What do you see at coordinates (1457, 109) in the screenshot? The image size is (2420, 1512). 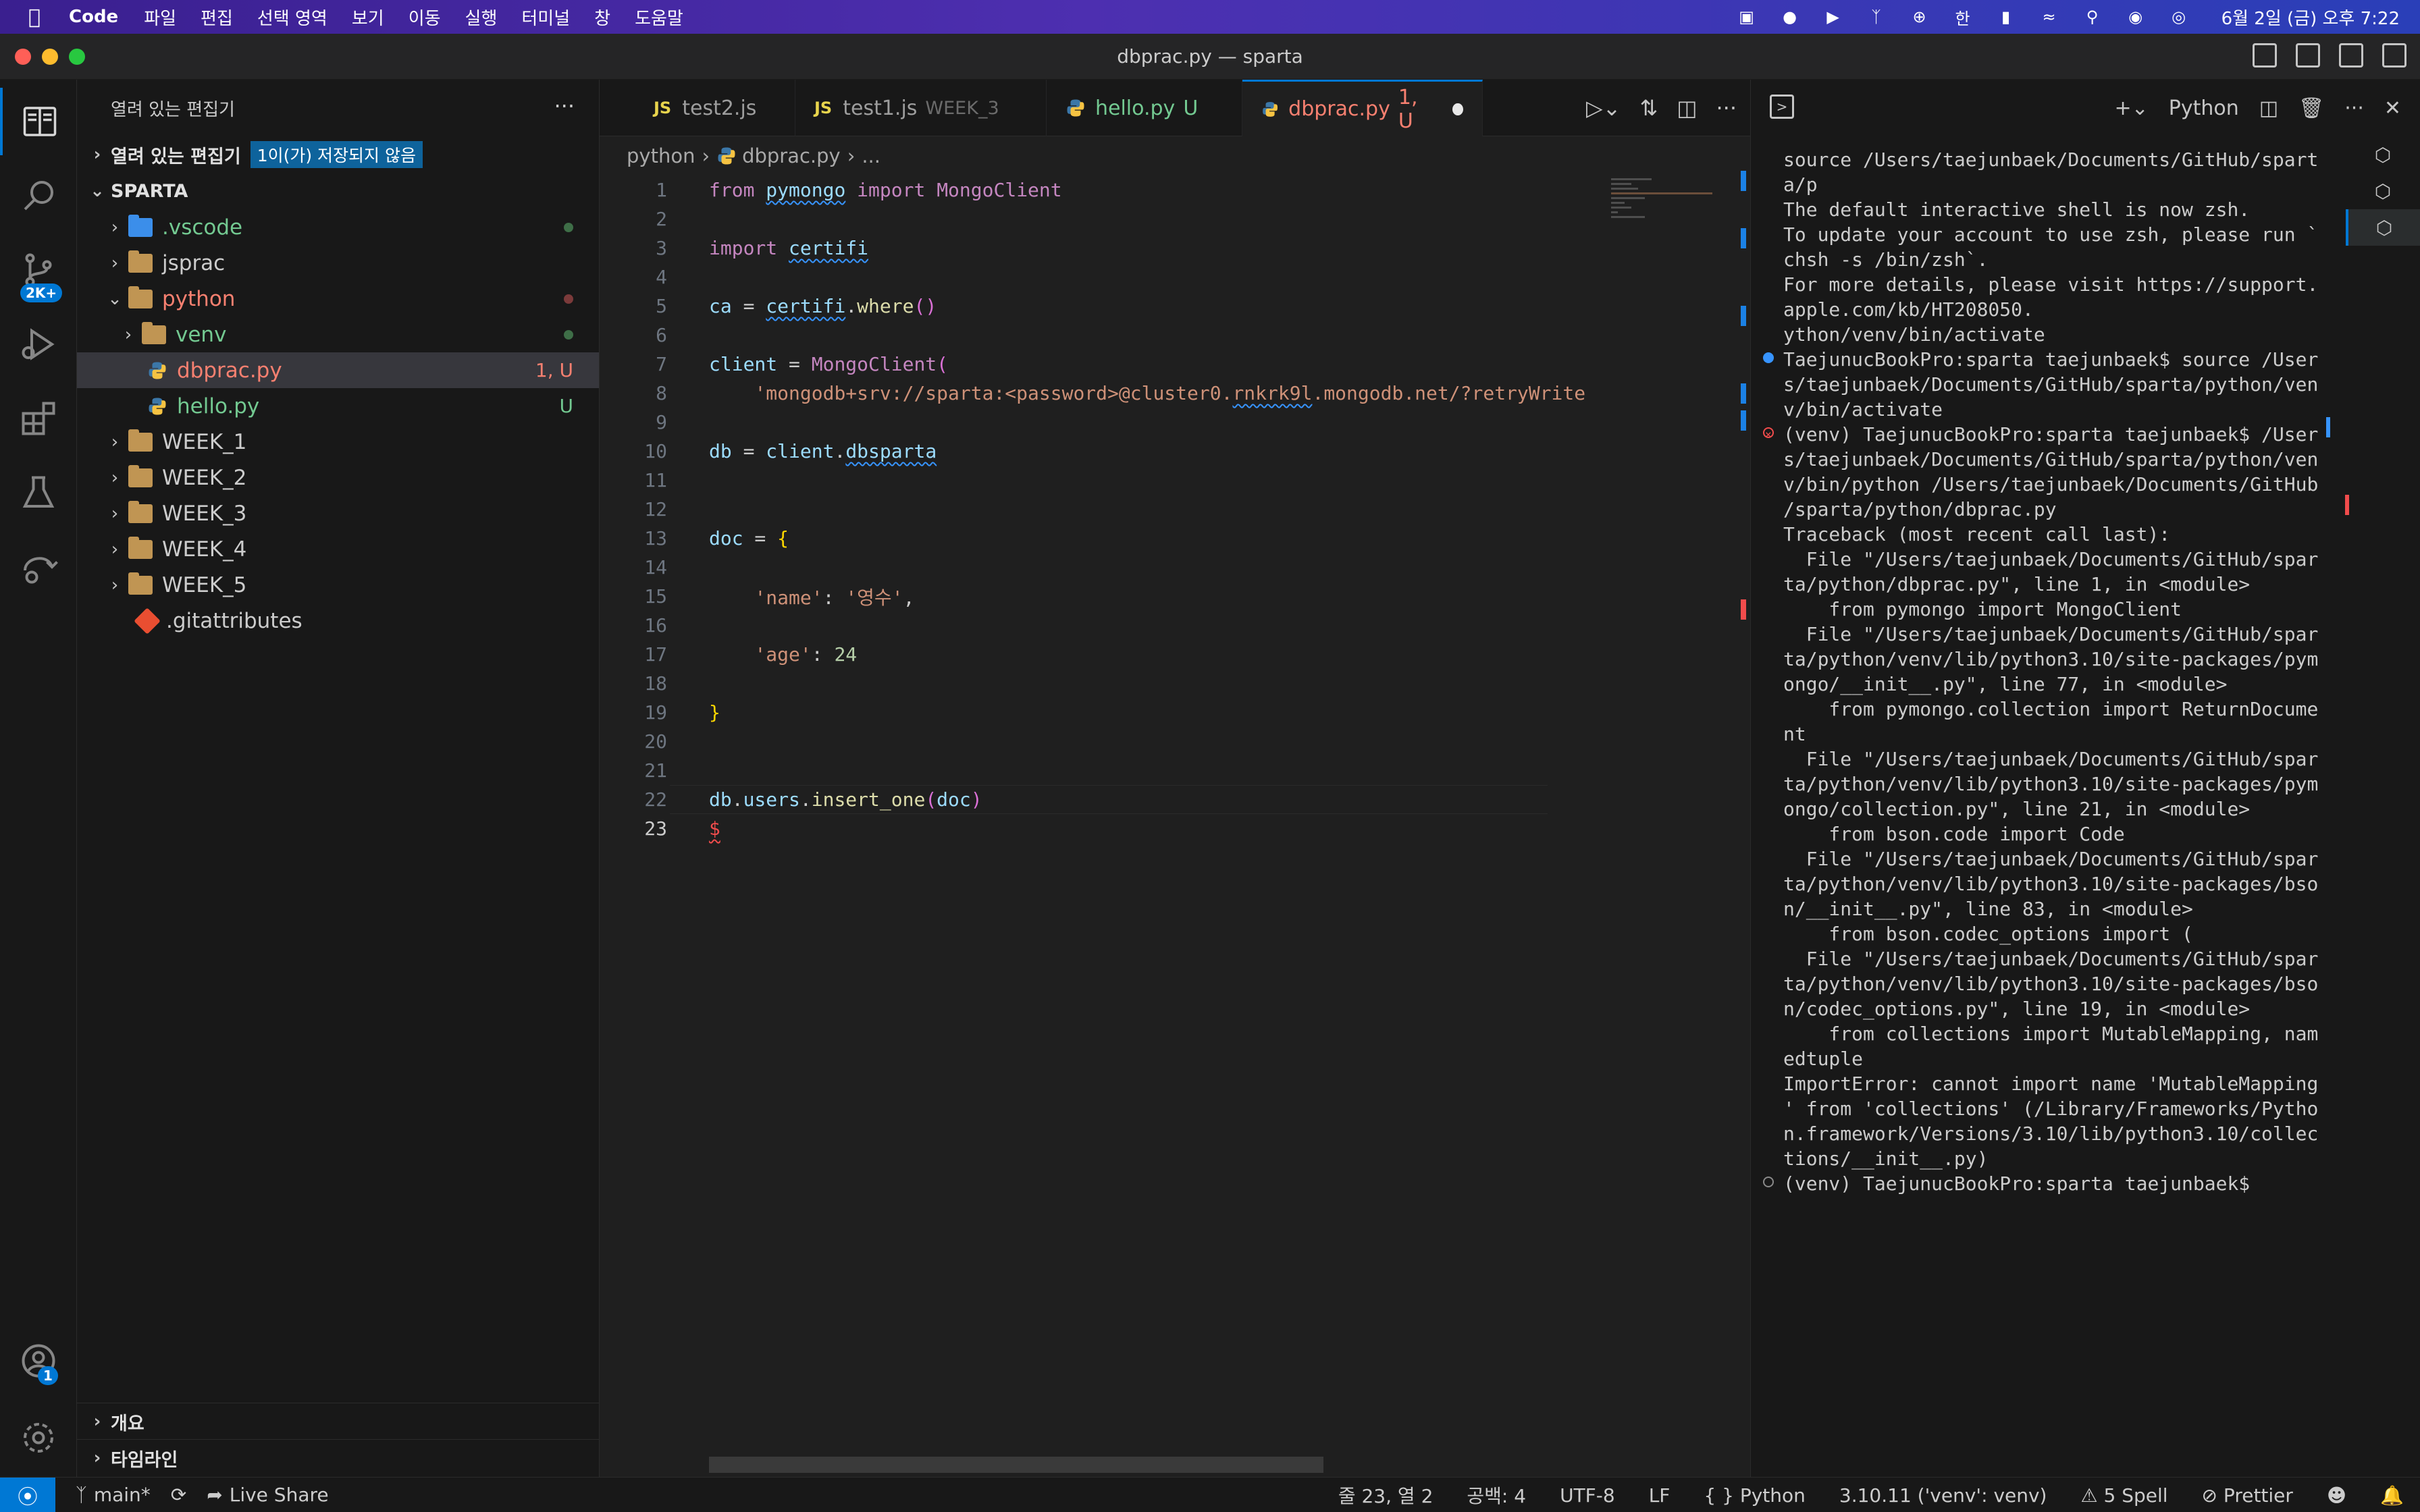 I see `unsaved-dot-icon` at bounding box center [1457, 109].